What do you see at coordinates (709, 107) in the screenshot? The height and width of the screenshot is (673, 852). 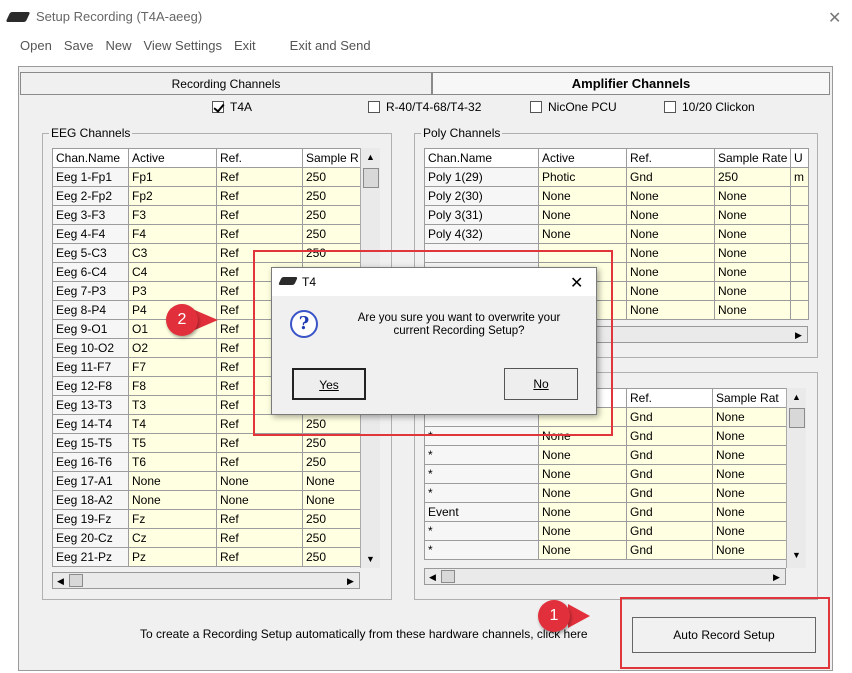 I see `amp-clickon-checkbox: 10/20 Clickon` at bounding box center [709, 107].